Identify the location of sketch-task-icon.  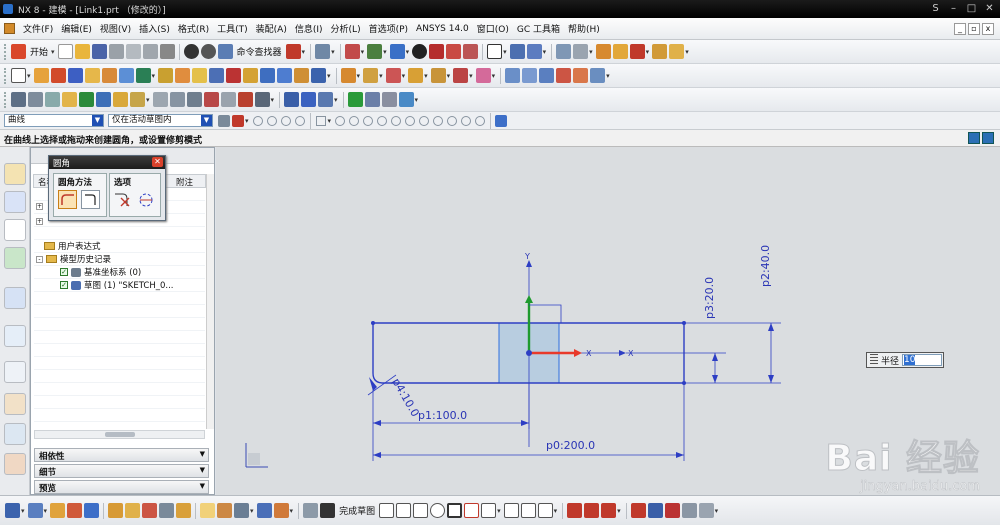
(18, 99).